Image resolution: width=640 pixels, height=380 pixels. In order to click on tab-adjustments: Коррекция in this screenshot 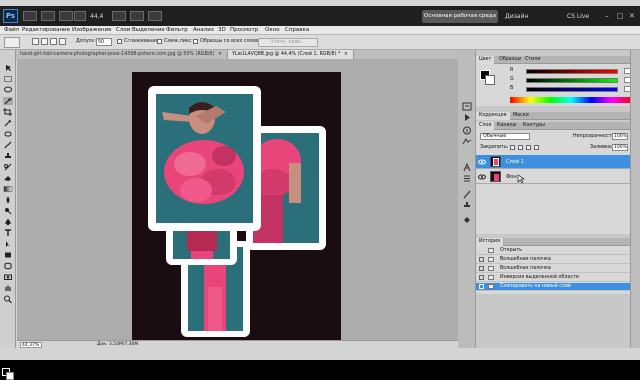, I will do `click(493, 116)`.